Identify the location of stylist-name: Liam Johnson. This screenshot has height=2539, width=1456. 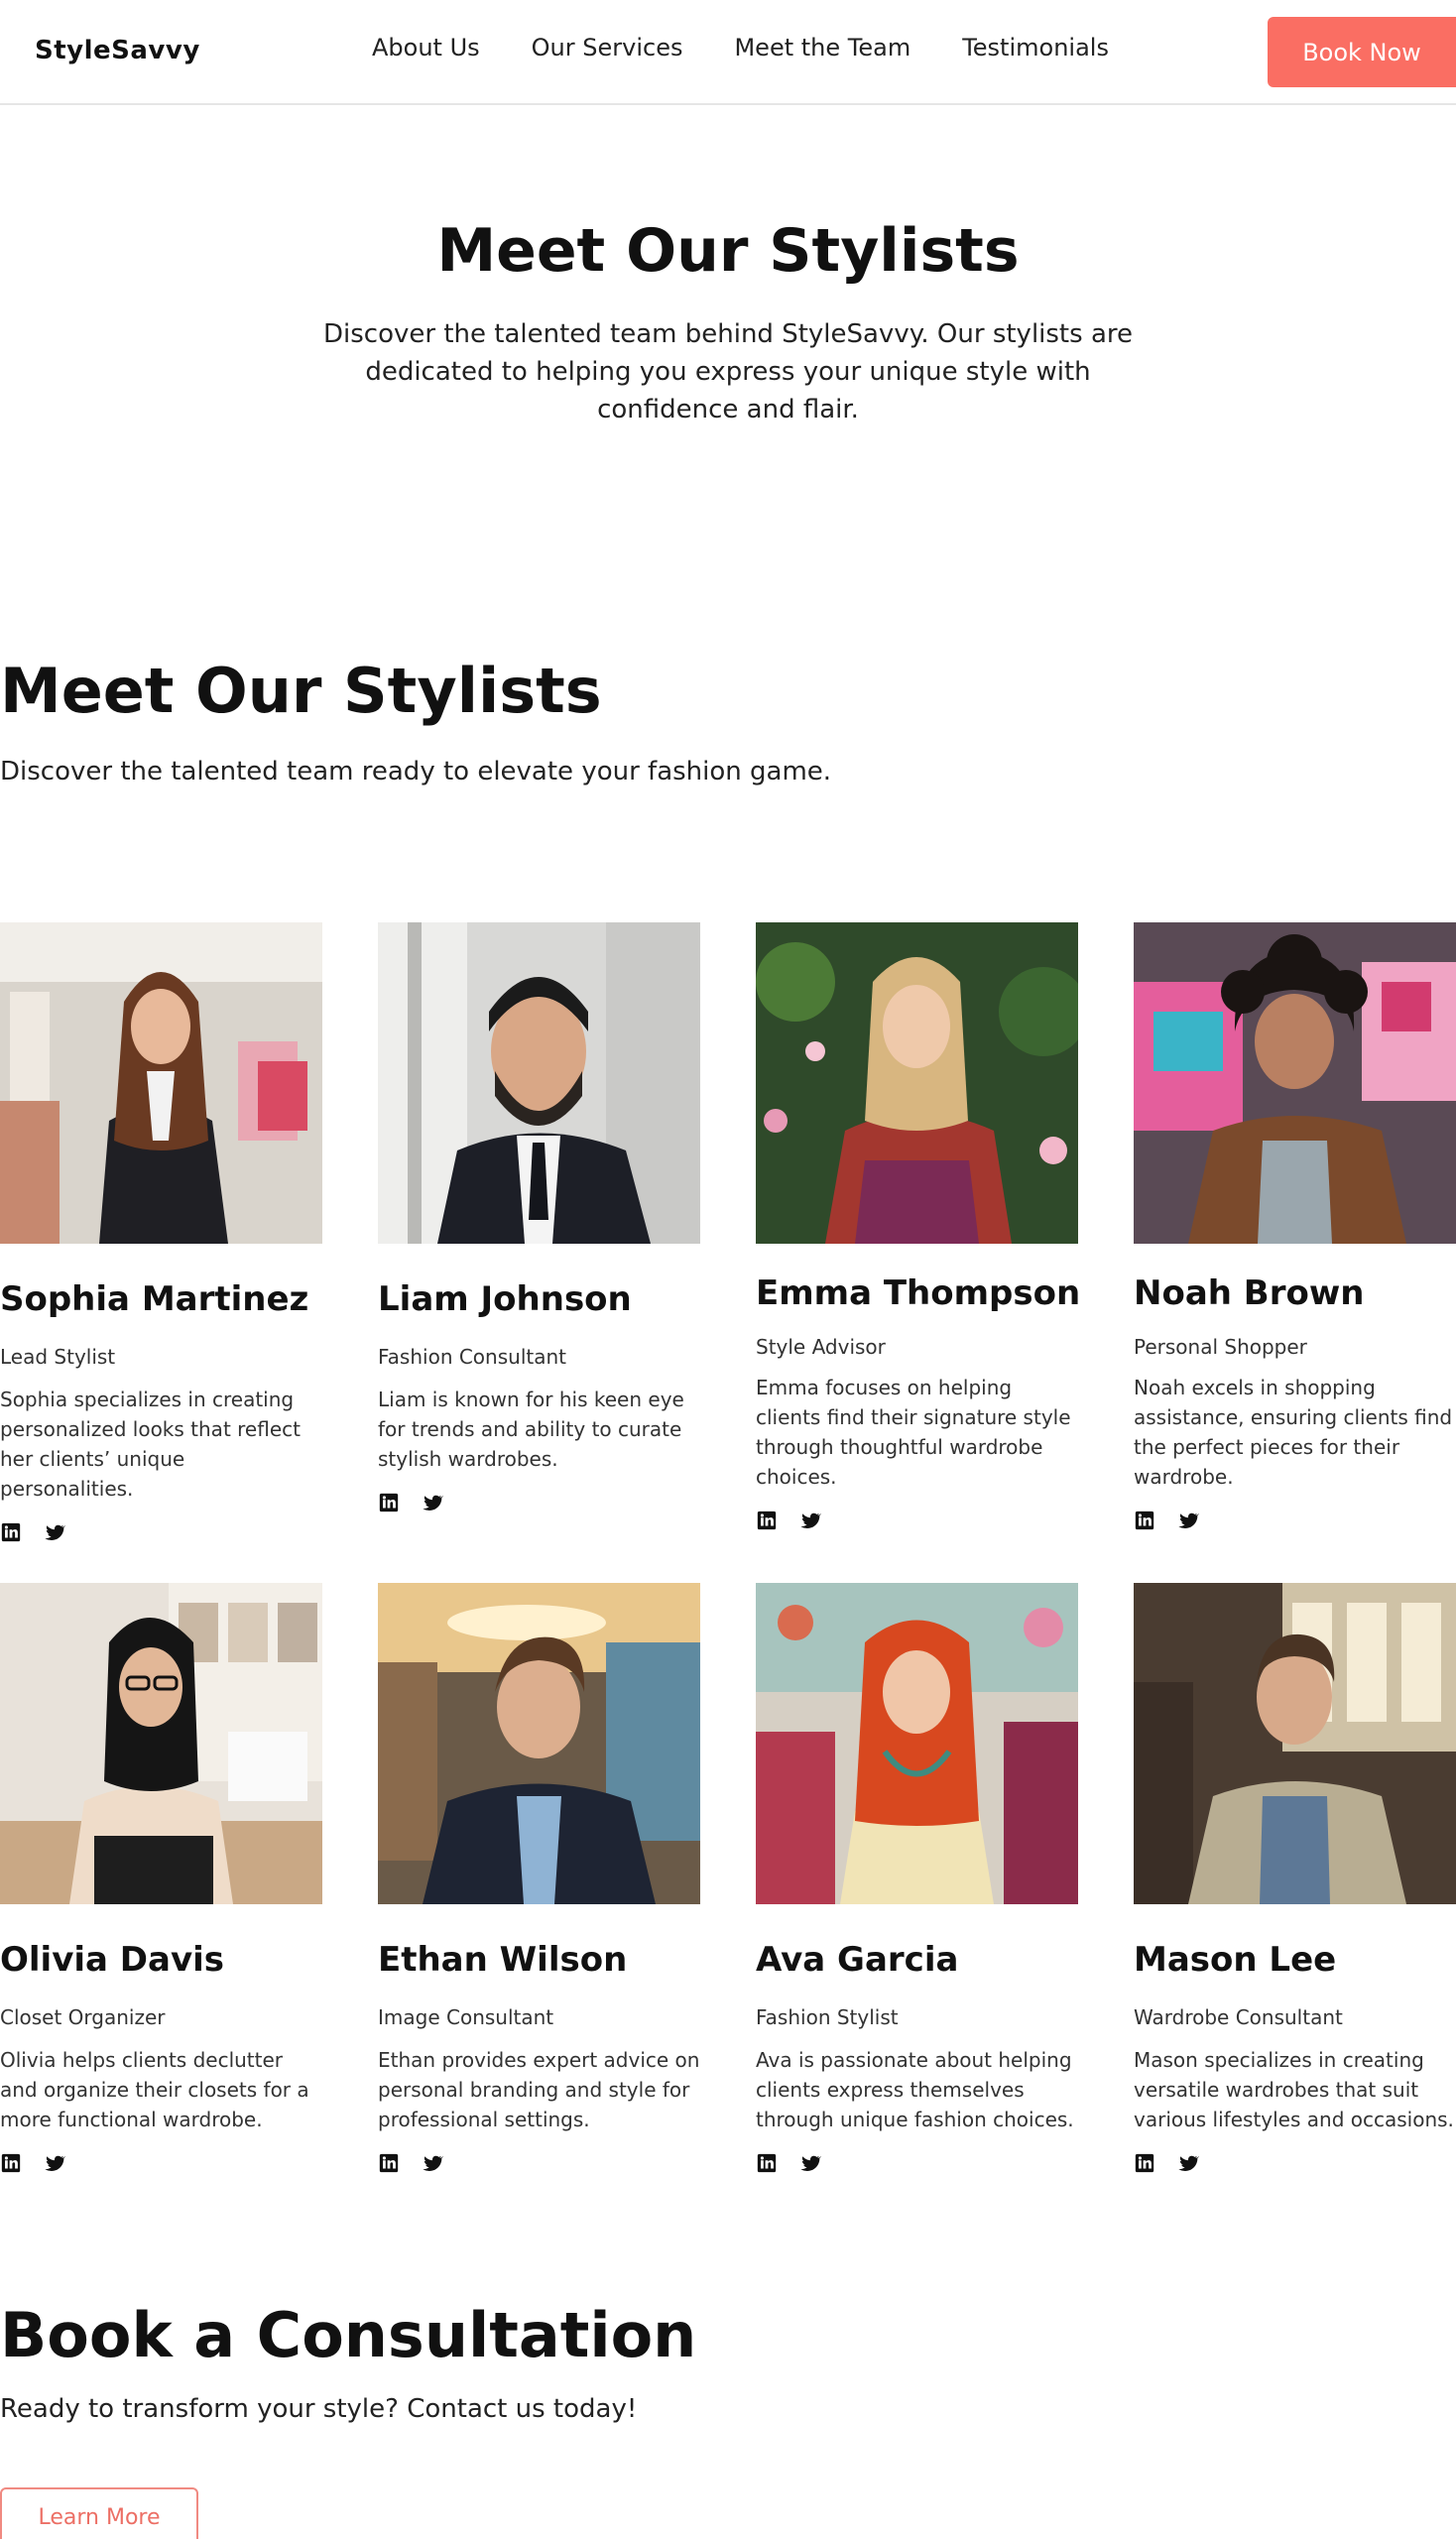
(505, 1299).